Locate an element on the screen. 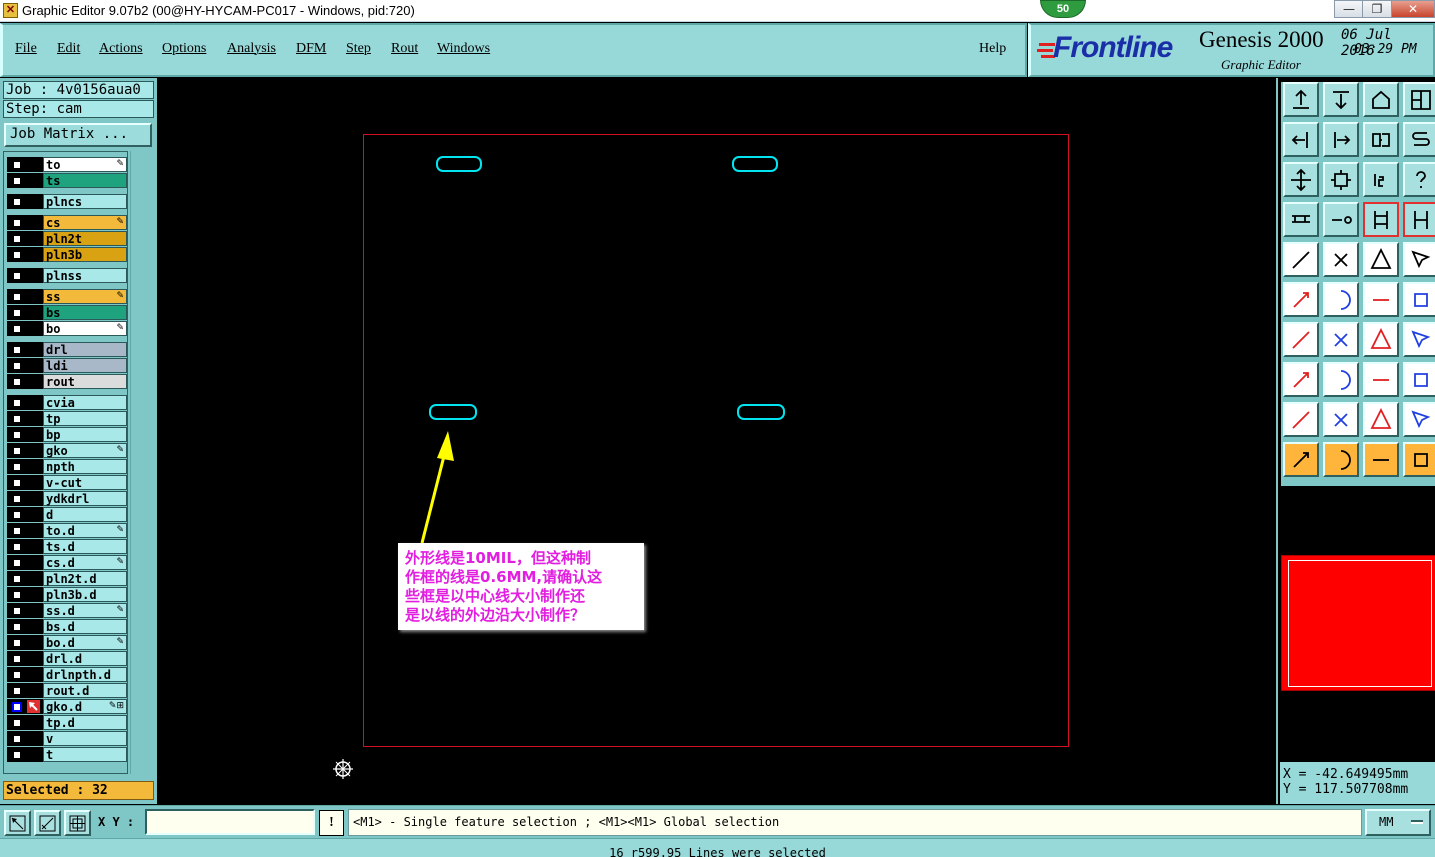 Image resolution: width=1435 pixels, height=857 pixels. add-surface-tool is located at coordinates (1341, 259).